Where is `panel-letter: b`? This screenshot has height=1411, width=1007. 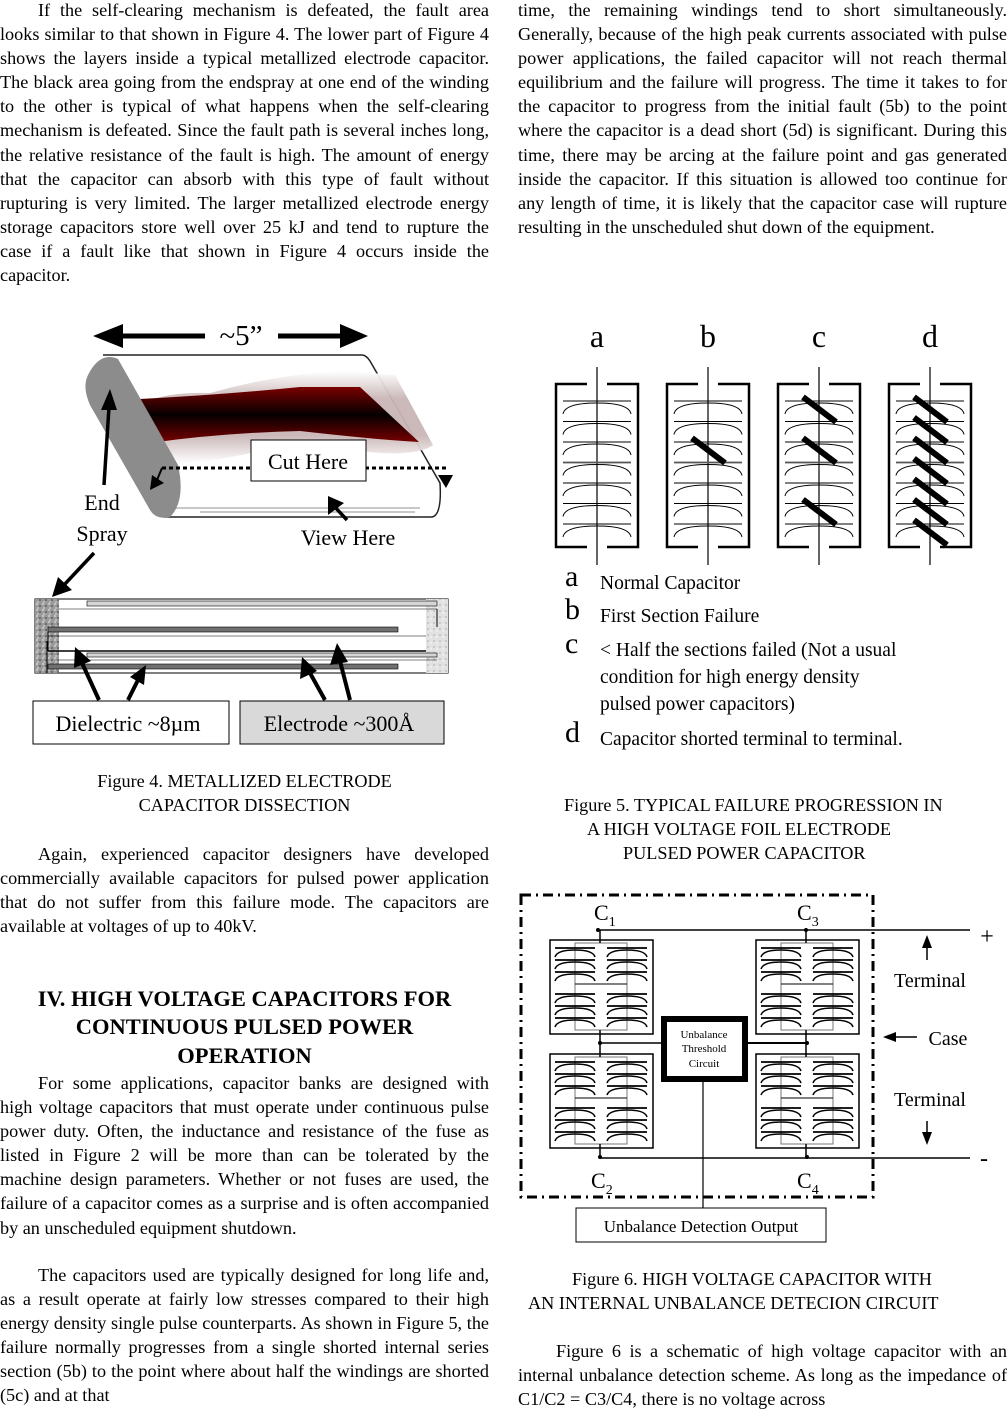
panel-letter: b is located at coordinates (708, 336).